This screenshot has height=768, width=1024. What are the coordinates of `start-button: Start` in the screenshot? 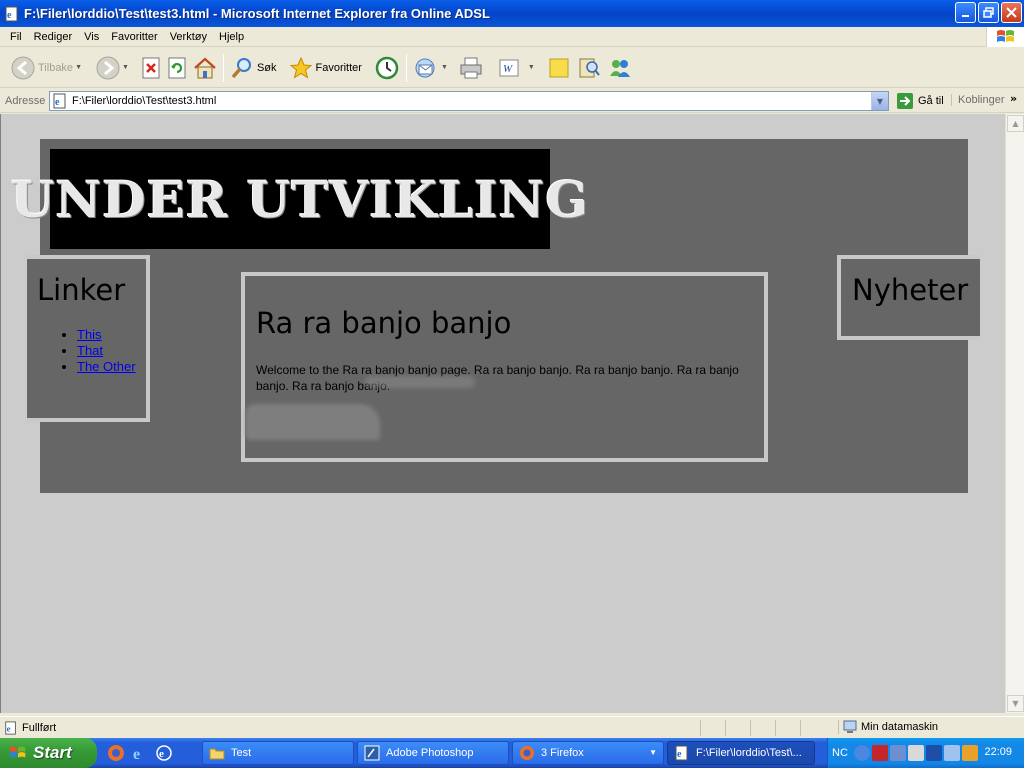 It's located at (48, 753).